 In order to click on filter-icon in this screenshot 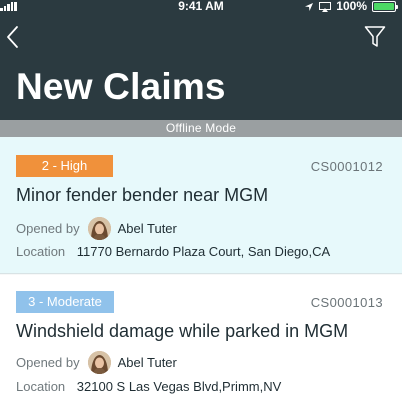, I will do `click(375, 36)`.